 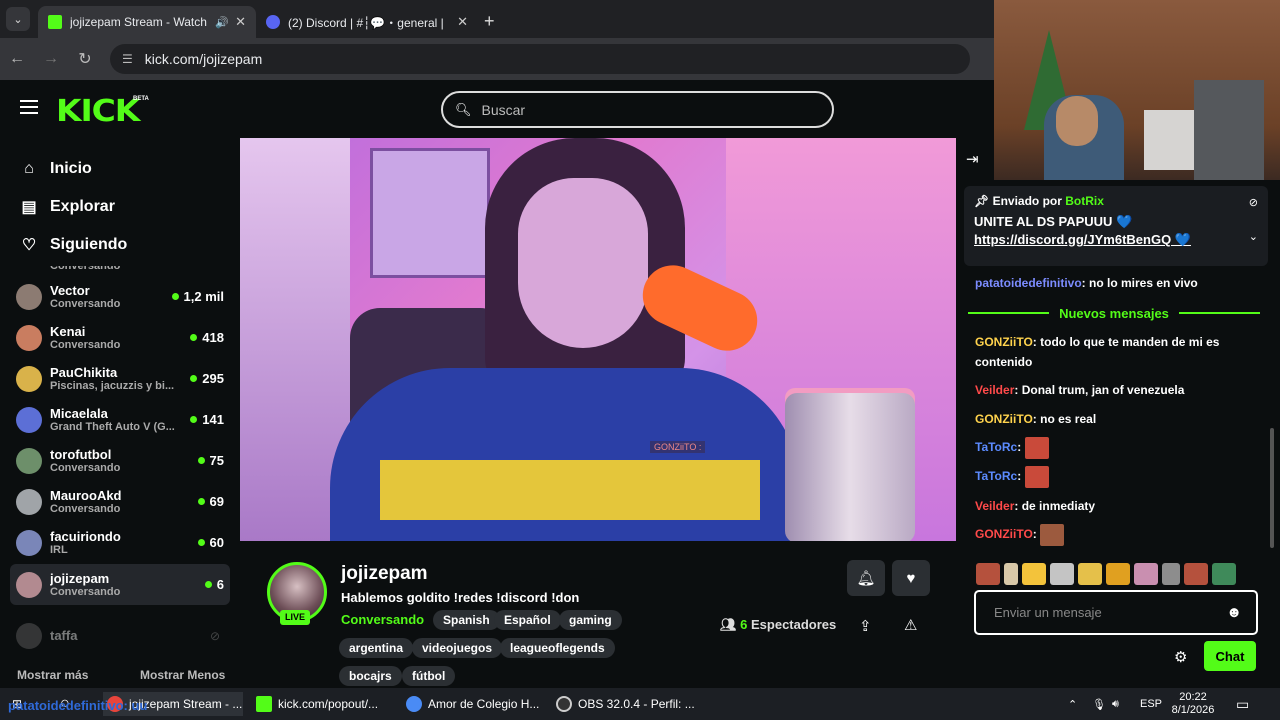 I want to click on pinned-link: https://discord.gg/JYm6tBenGQ 💙, so click(x=1116, y=240).